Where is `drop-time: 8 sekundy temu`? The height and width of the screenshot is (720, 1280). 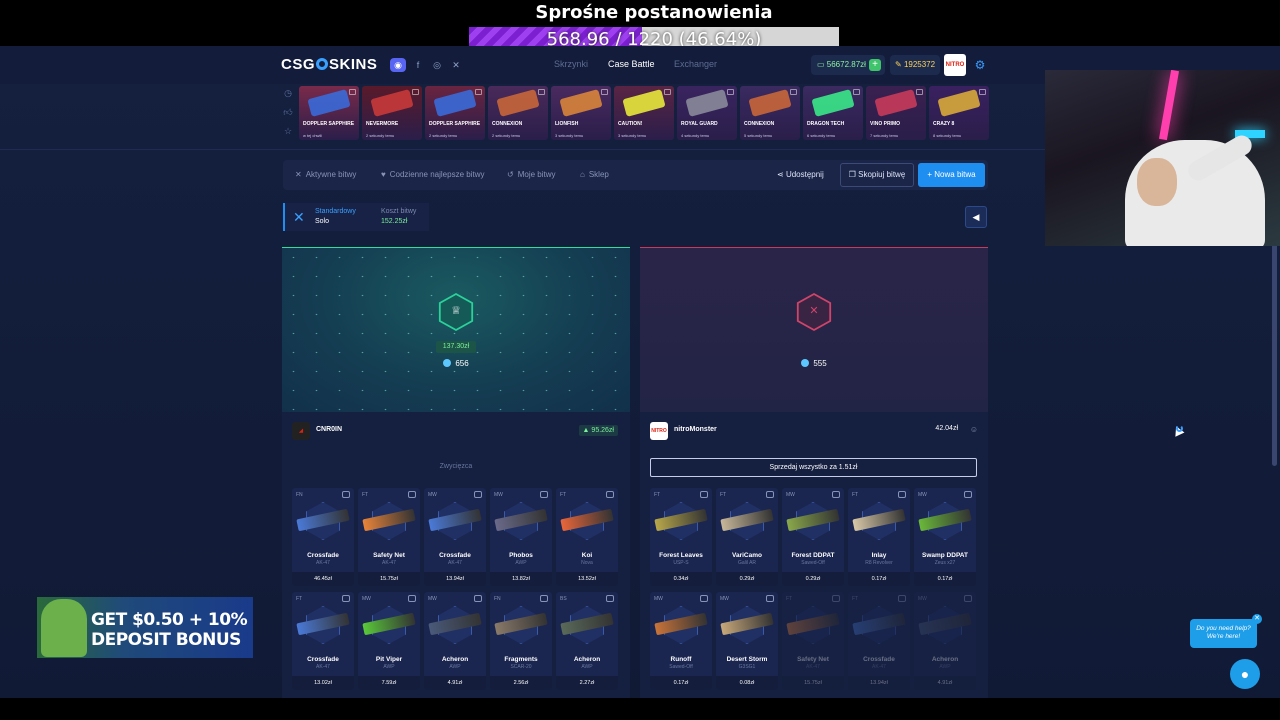 drop-time: 8 sekundy temu is located at coordinates (947, 135).